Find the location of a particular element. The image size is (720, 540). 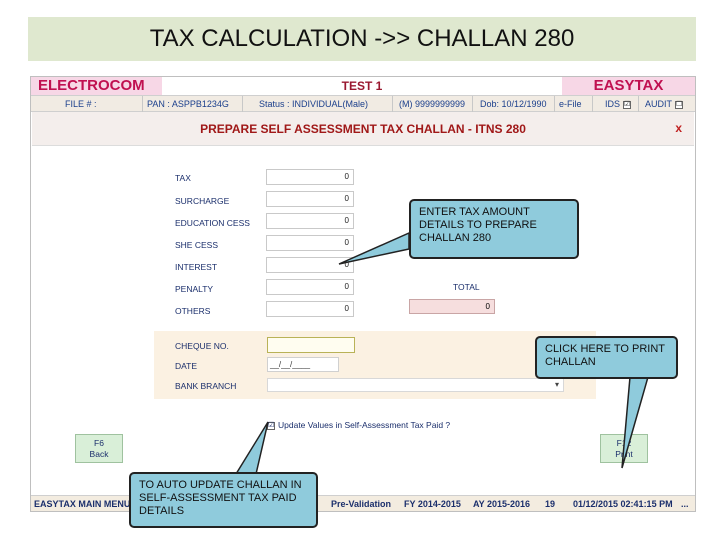

update-callout-arrow is located at coordinates (251, 448).